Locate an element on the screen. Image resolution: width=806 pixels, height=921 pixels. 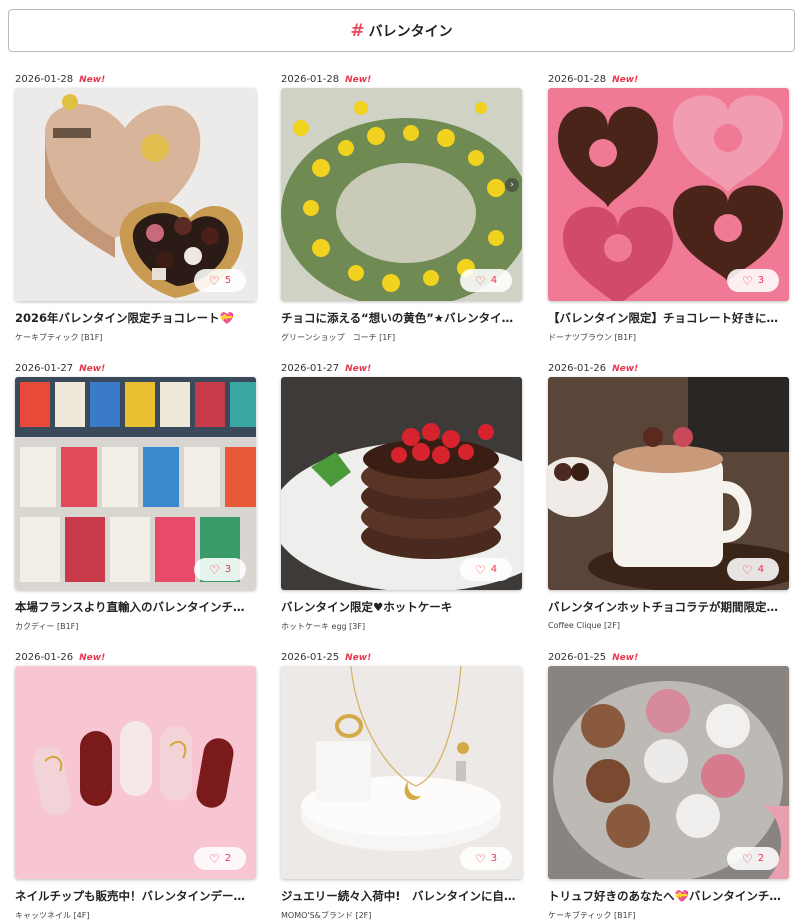
tag-header: # バレンタイン is located at coordinates (401, 30).